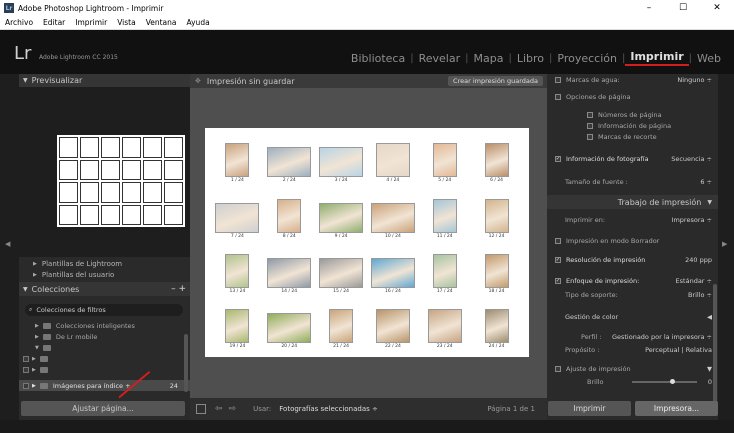 This screenshot has width=734, height=433. Describe the element at coordinates (91, 22) in the screenshot. I see `menu-imprimir: Imprimir` at that location.